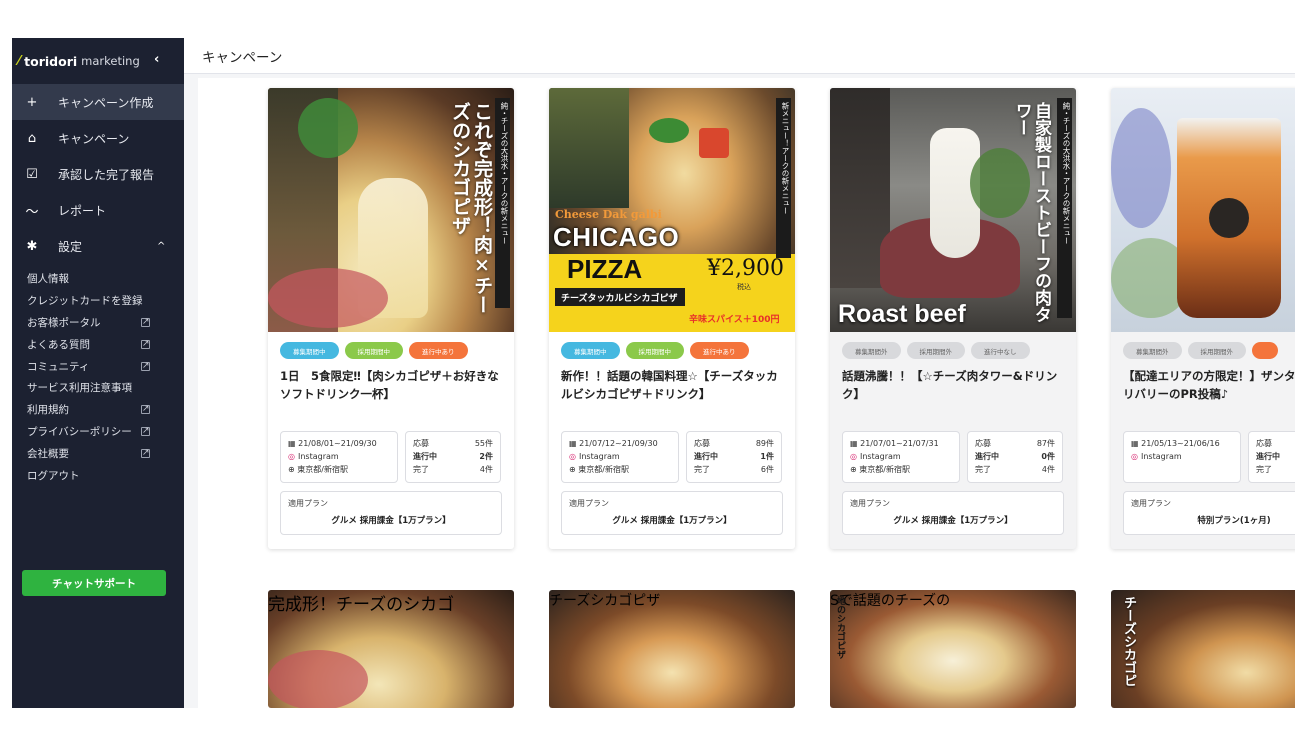  What do you see at coordinates (483, 443) in the screenshot?
I see `stat-value: 55件` at bounding box center [483, 443].